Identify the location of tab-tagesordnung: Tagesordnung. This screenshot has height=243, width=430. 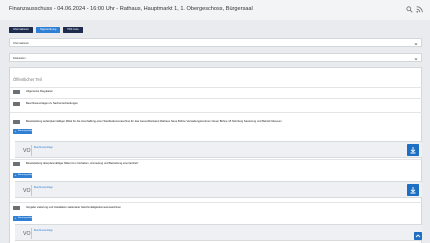
(48, 30).